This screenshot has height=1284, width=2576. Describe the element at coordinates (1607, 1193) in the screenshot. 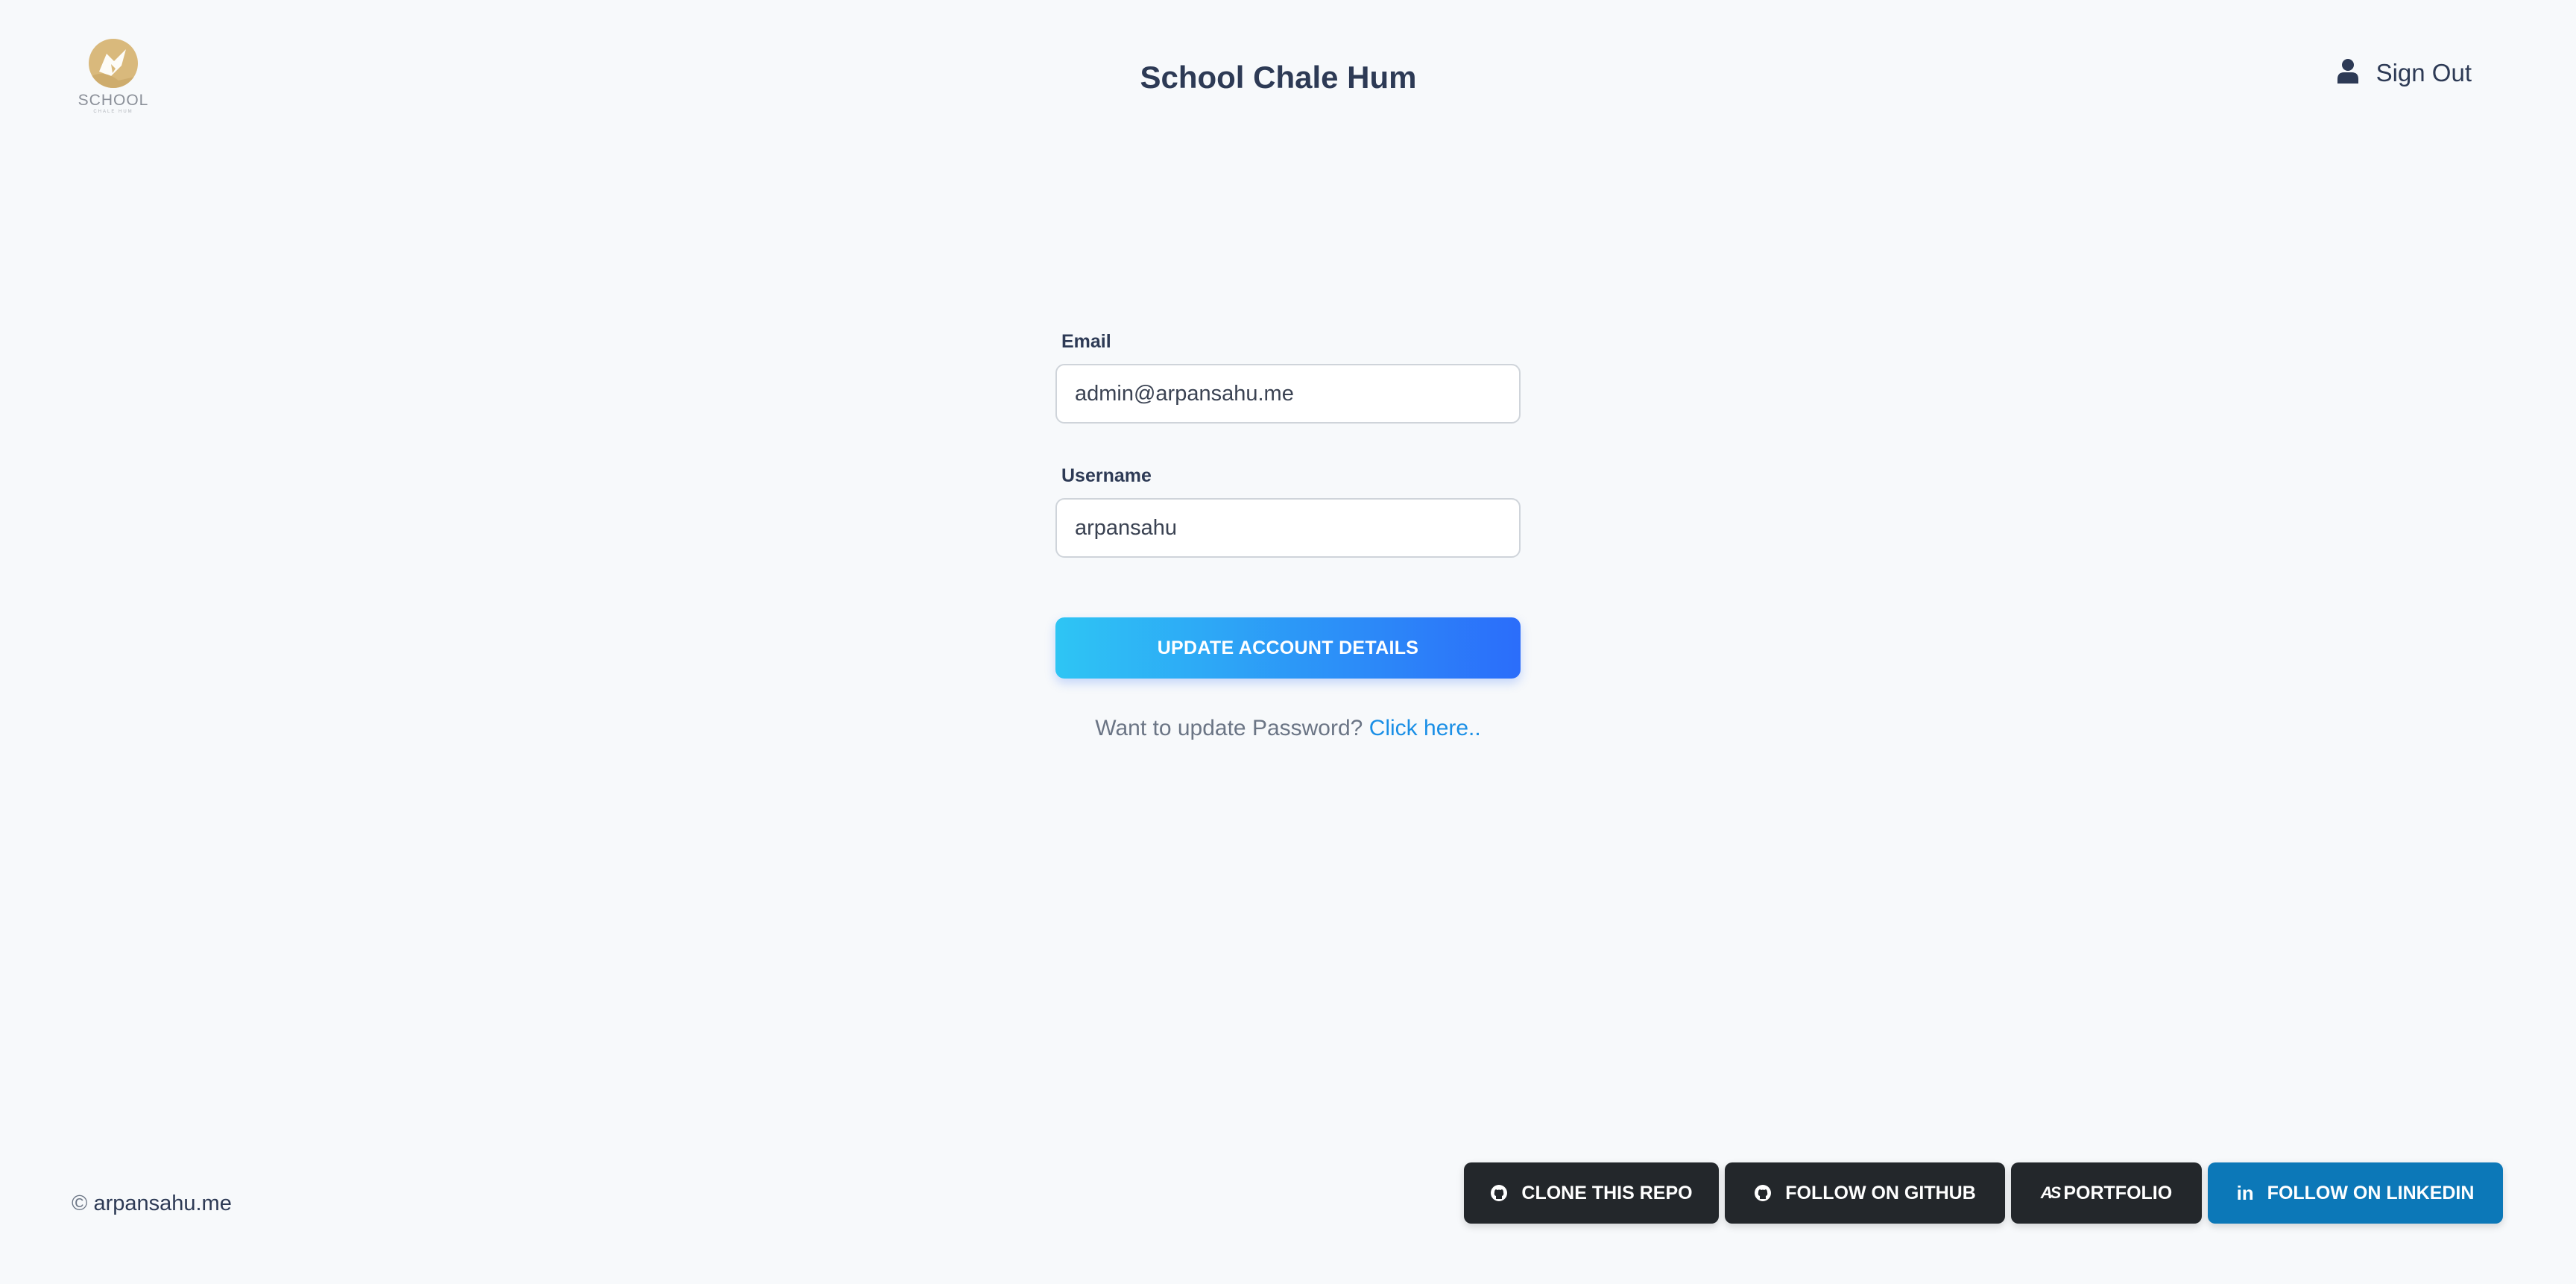

I see `clone-repo-label: CLONE THIS REPO` at that location.